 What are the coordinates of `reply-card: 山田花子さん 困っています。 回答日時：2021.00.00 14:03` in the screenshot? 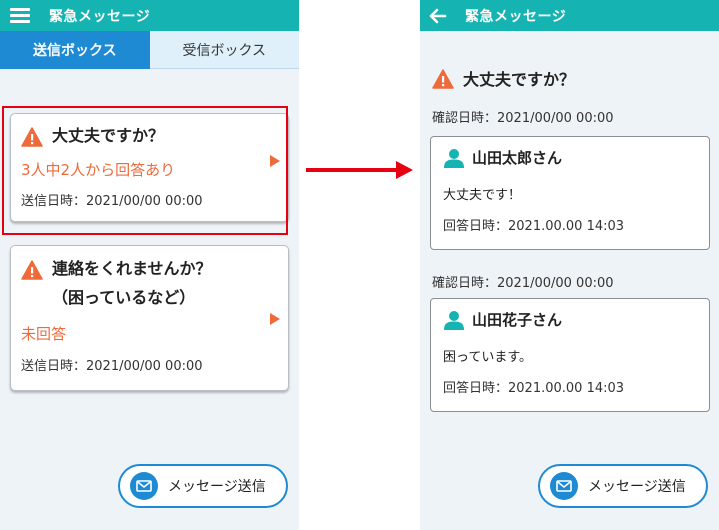 It's located at (570, 355).